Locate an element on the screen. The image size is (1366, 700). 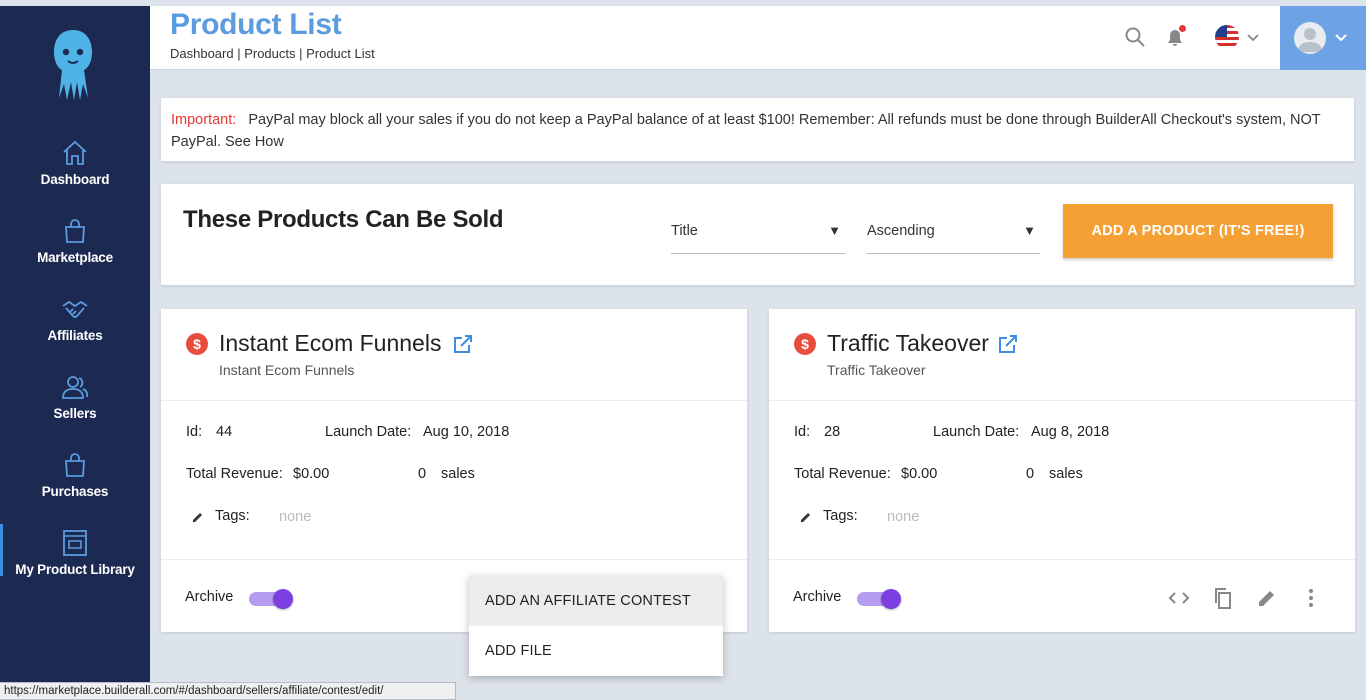
launch-date: Aug 8, 2018 is located at coordinates (1070, 432).